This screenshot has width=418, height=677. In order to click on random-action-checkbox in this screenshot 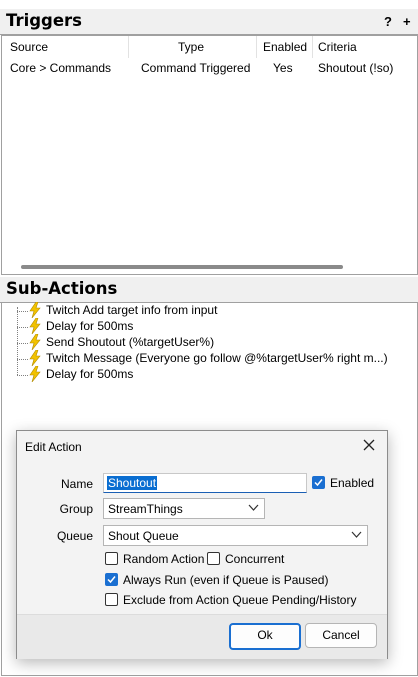, I will do `click(111, 558)`.